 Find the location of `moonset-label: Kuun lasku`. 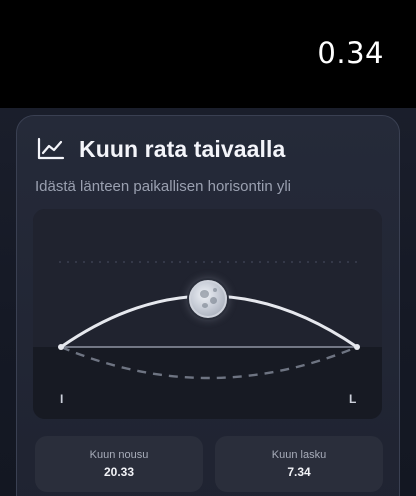

moonset-label: Kuun lasku is located at coordinates (299, 455).